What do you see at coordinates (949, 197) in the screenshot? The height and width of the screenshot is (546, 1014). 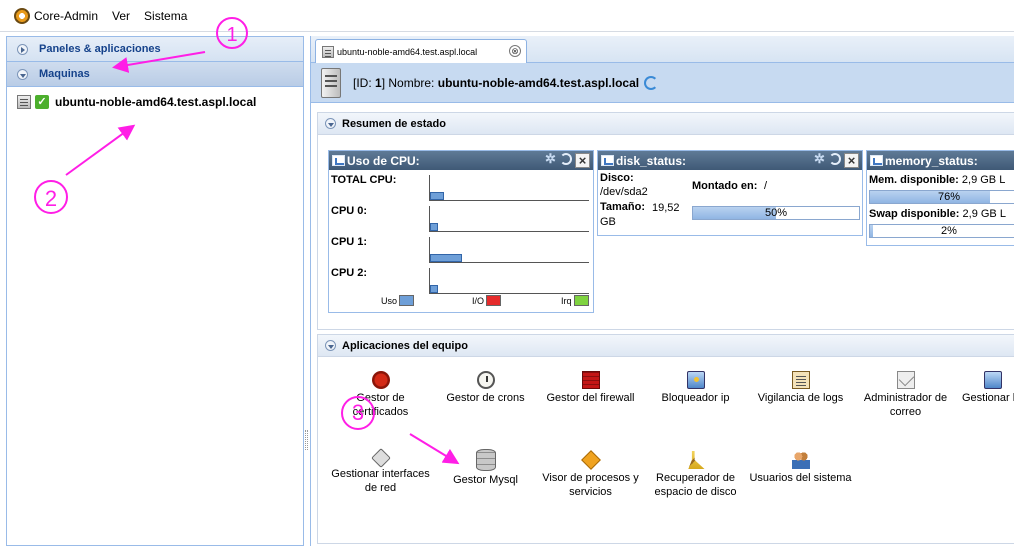 I see `progress-text: 76%` at bounding box center [949, 197].